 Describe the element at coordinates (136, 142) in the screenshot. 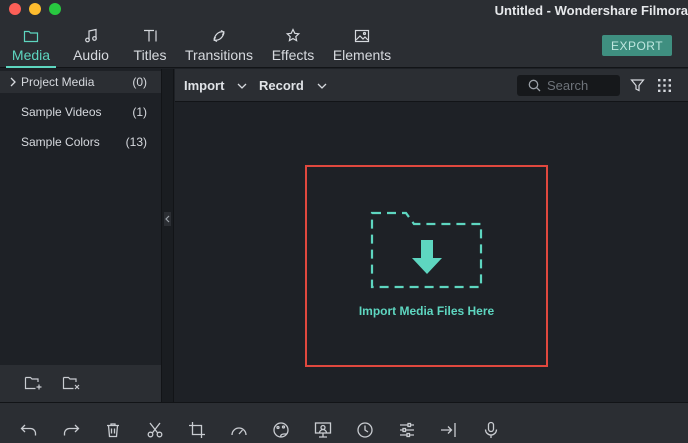

I see `library-item-count: (13)` at that location.